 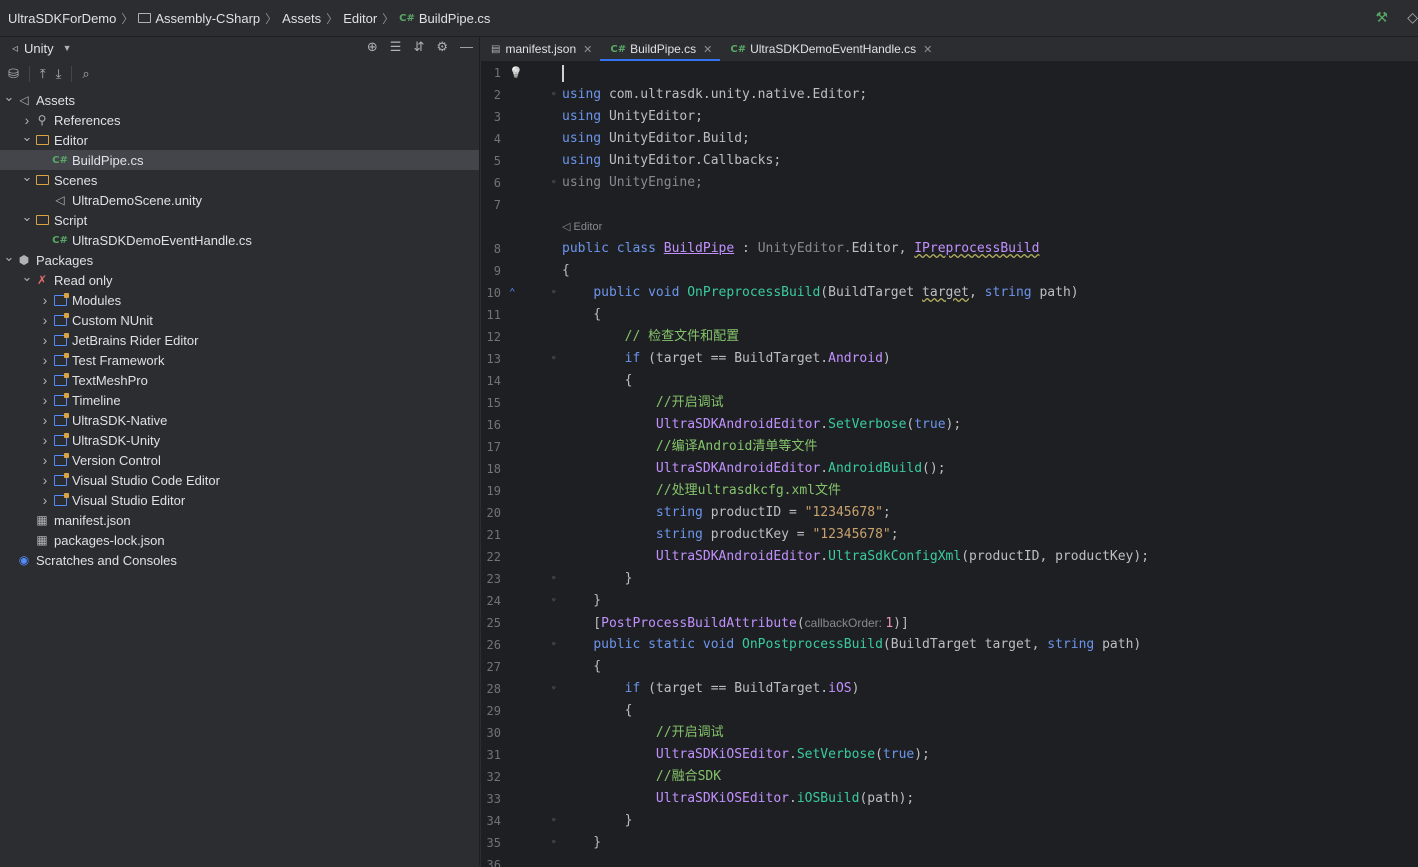 What do you see at coordinates (949, 689) in the screenshot?
I see `code-line: 28 if (target == BuildTarget.iOS) ⌔` at bounding box center [949, 689].